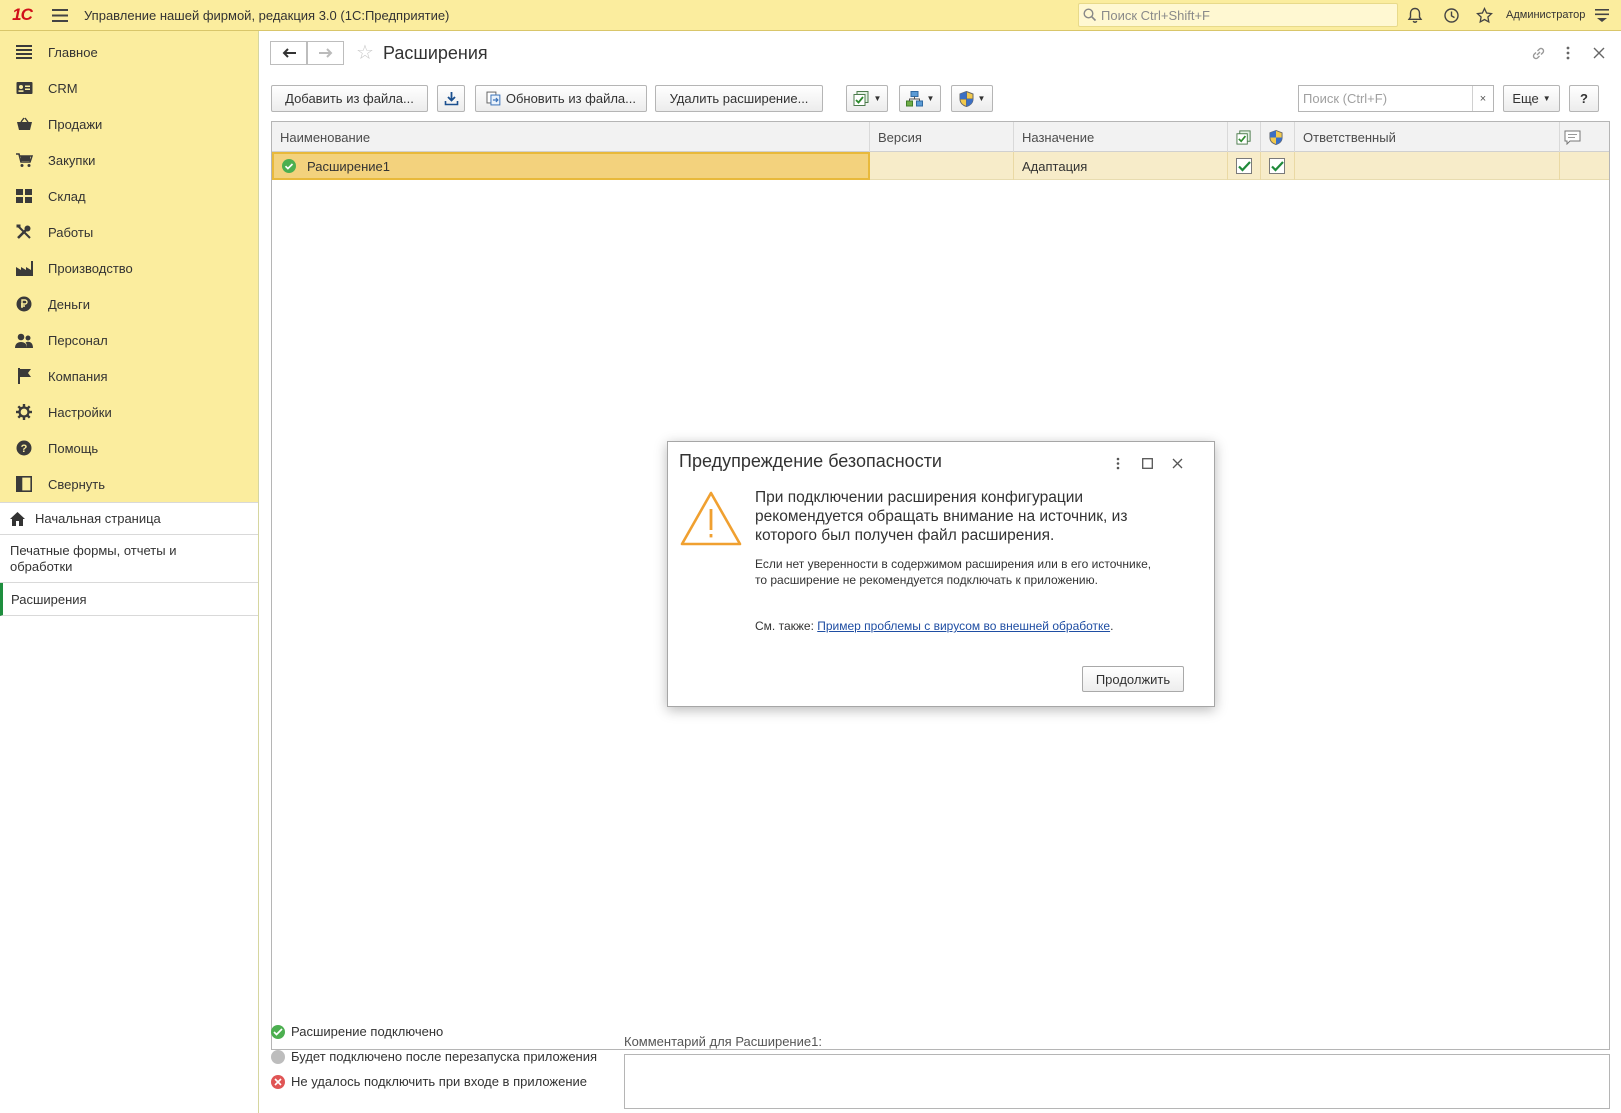  Describe the element at coordinates (1121, 166) in the screenshot. I see `cell-purpose: Адаптация` at that location.